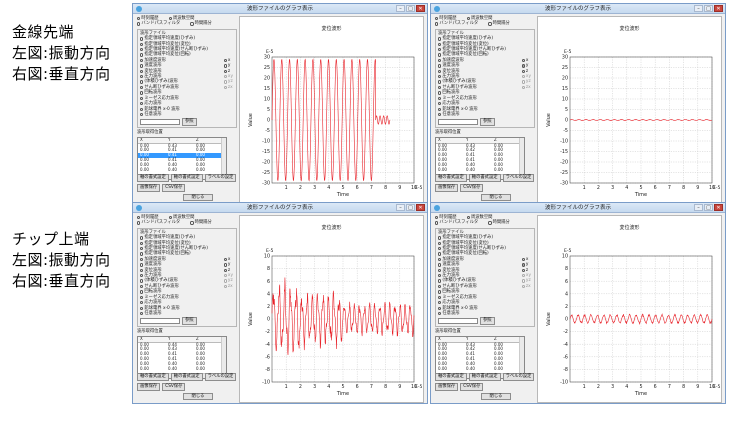 This screenshot has width=730, height=434. I want to click on caption-line: 右図:垂直方向, so click(61, 74).